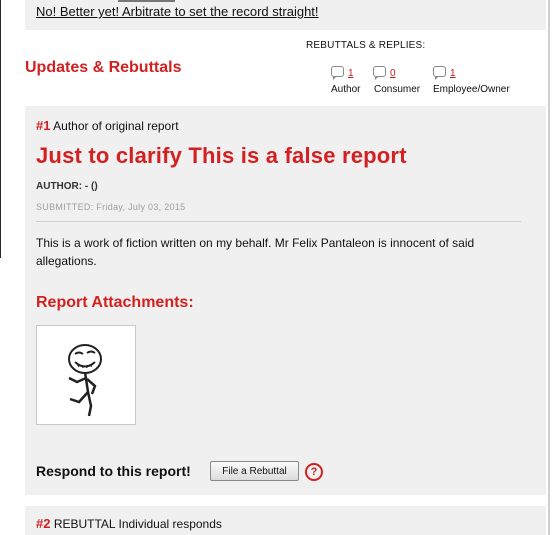 Image resolution: width=554 pixels, height=535 pixels. Describe the element at coordinates (393, 73) in the screenshot. I see `consumer-count-link: 0` at that location.